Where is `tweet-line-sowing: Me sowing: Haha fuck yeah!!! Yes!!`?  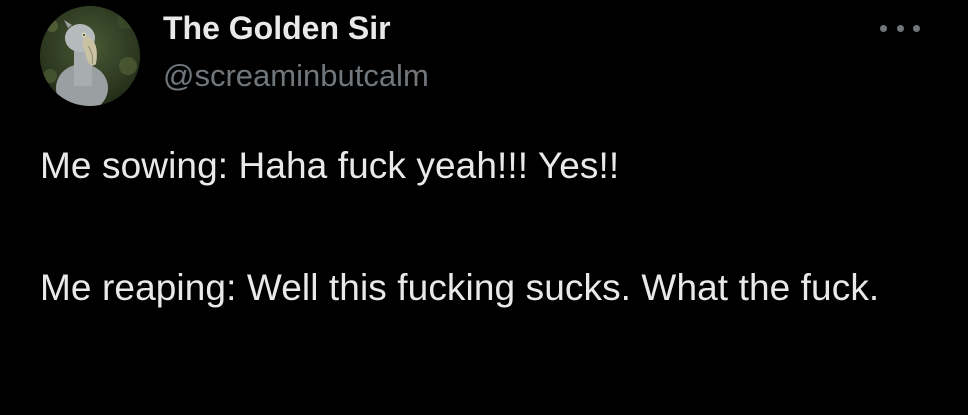 tweet-line-sowing: Me sowing: Haha fuck yeah!!! Yes!! is located at coordinates (330, 165).